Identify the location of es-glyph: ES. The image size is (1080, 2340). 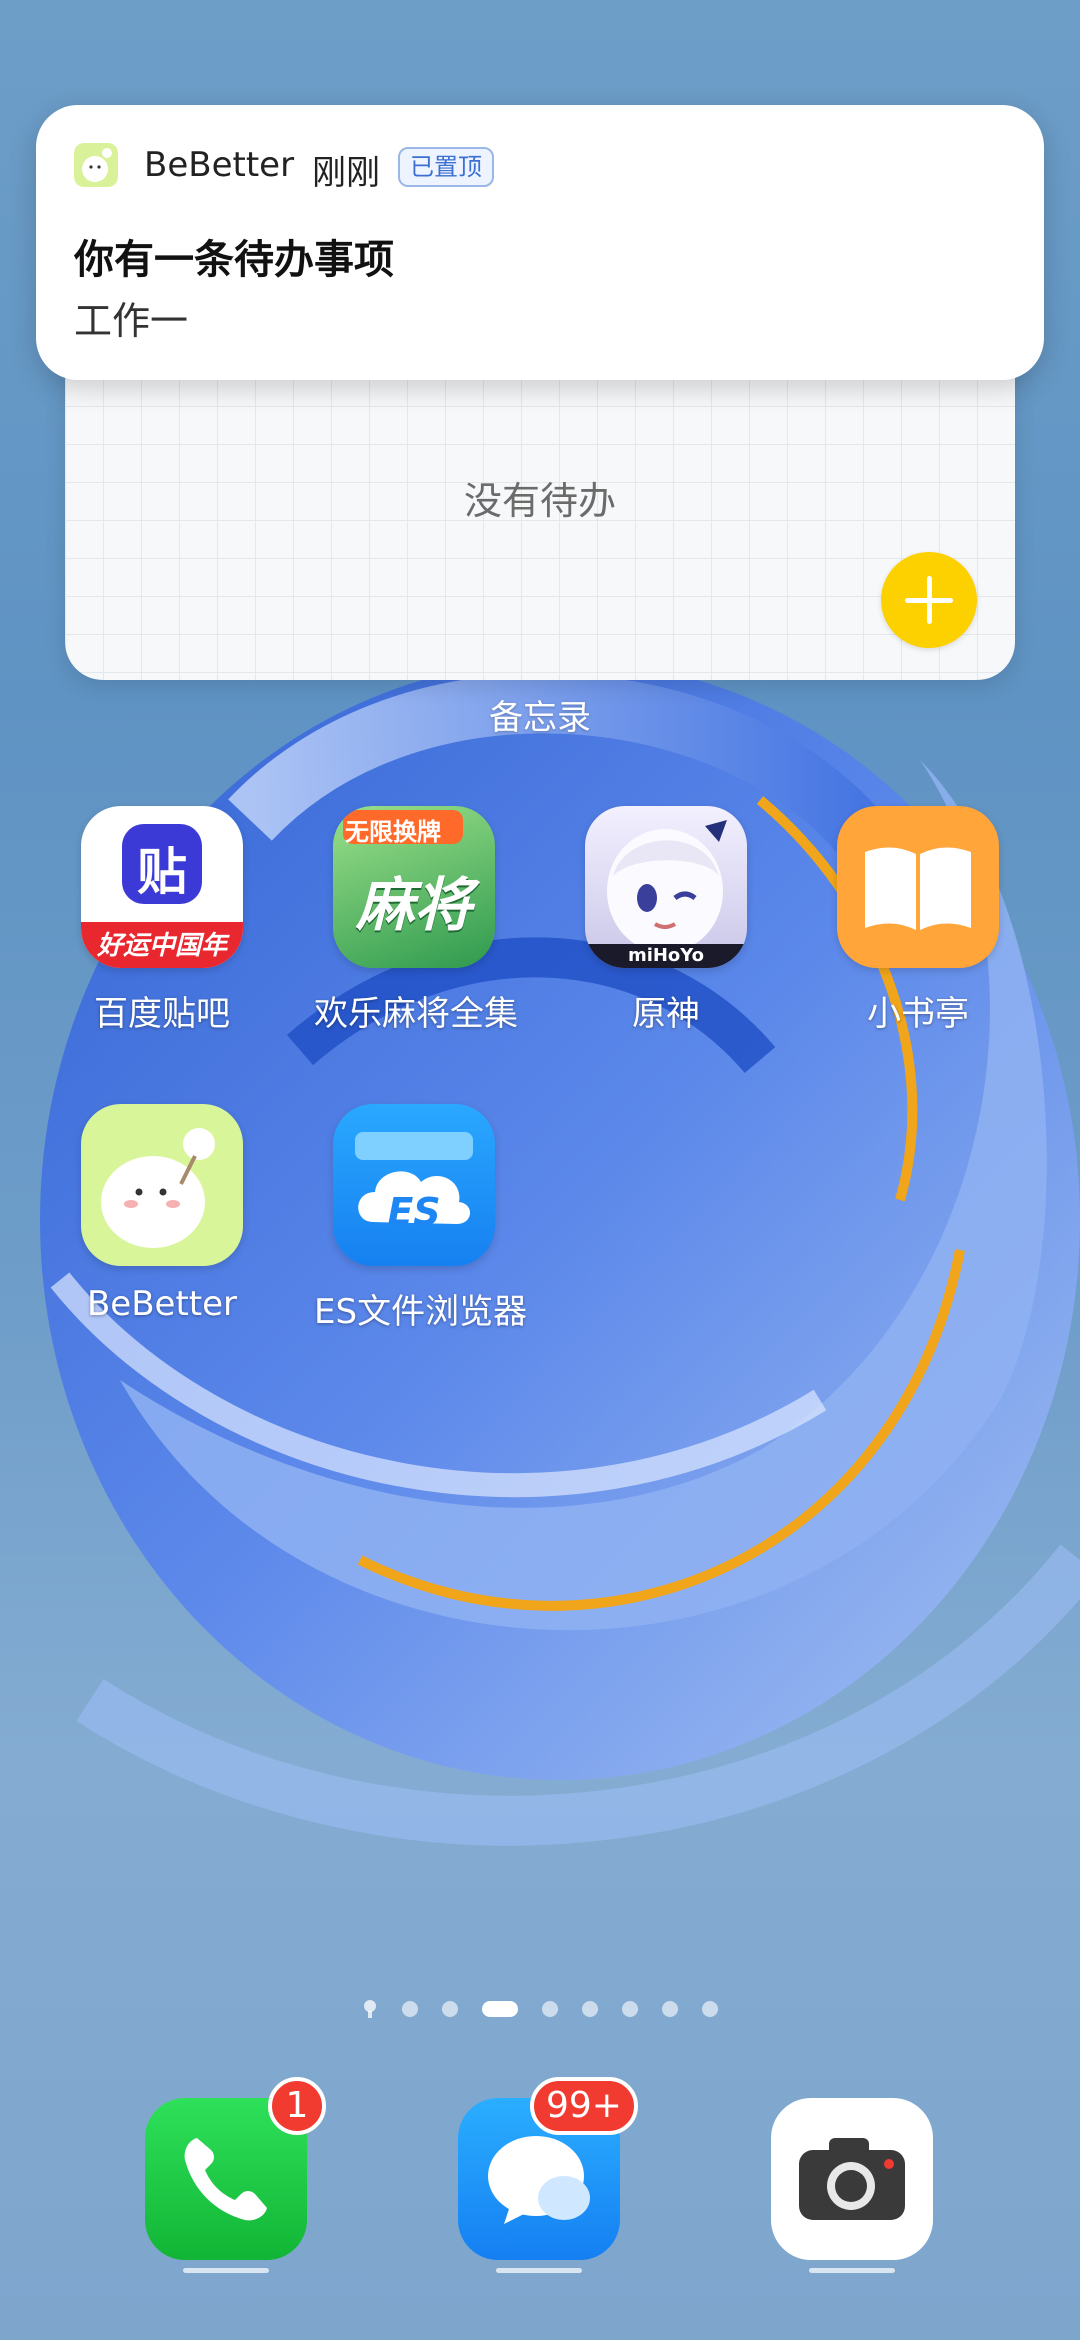
(414, 1212).